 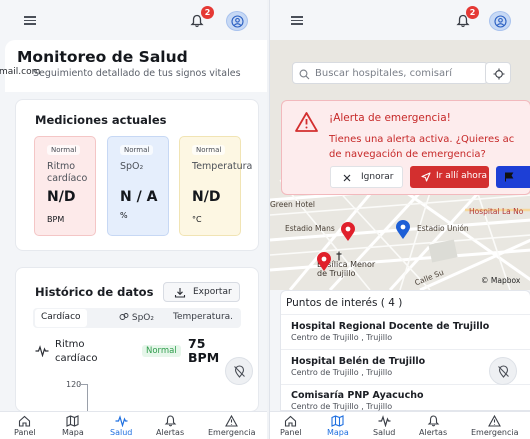 I want to click on search-placeholder: Buscar hospitales, comisarí, so click(x=384, y=73).